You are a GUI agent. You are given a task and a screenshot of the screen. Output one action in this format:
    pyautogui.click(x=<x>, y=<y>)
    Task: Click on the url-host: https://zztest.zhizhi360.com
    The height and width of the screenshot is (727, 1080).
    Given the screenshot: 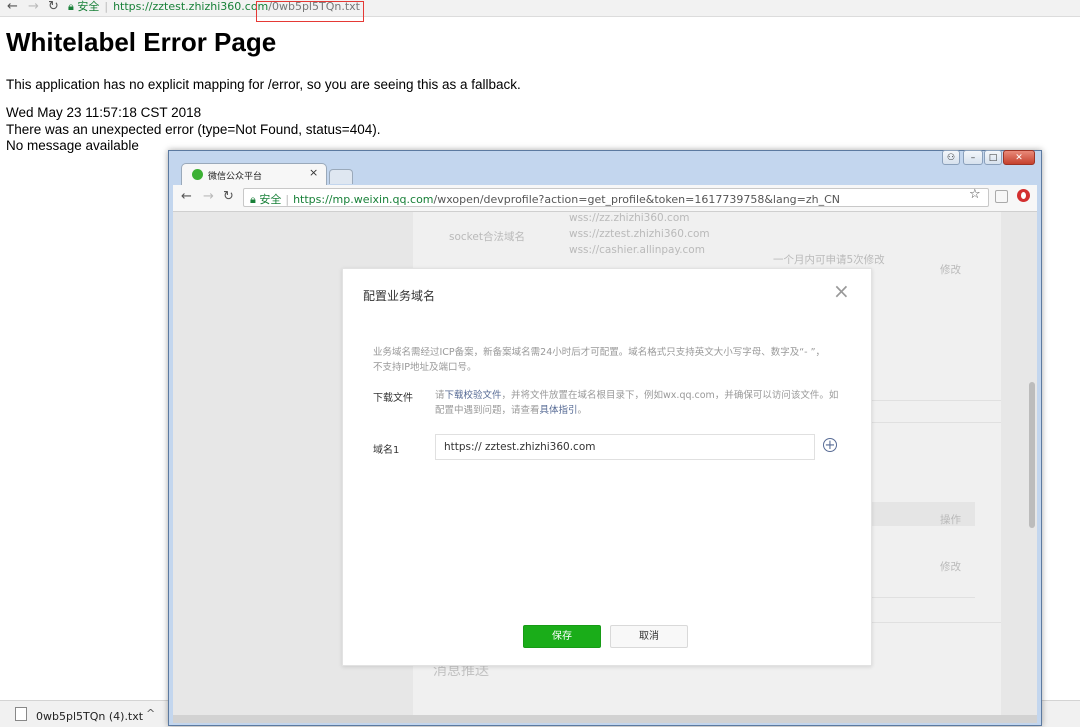 What is the action you would take?
    pyautogui.click(x=191, y=6)
    